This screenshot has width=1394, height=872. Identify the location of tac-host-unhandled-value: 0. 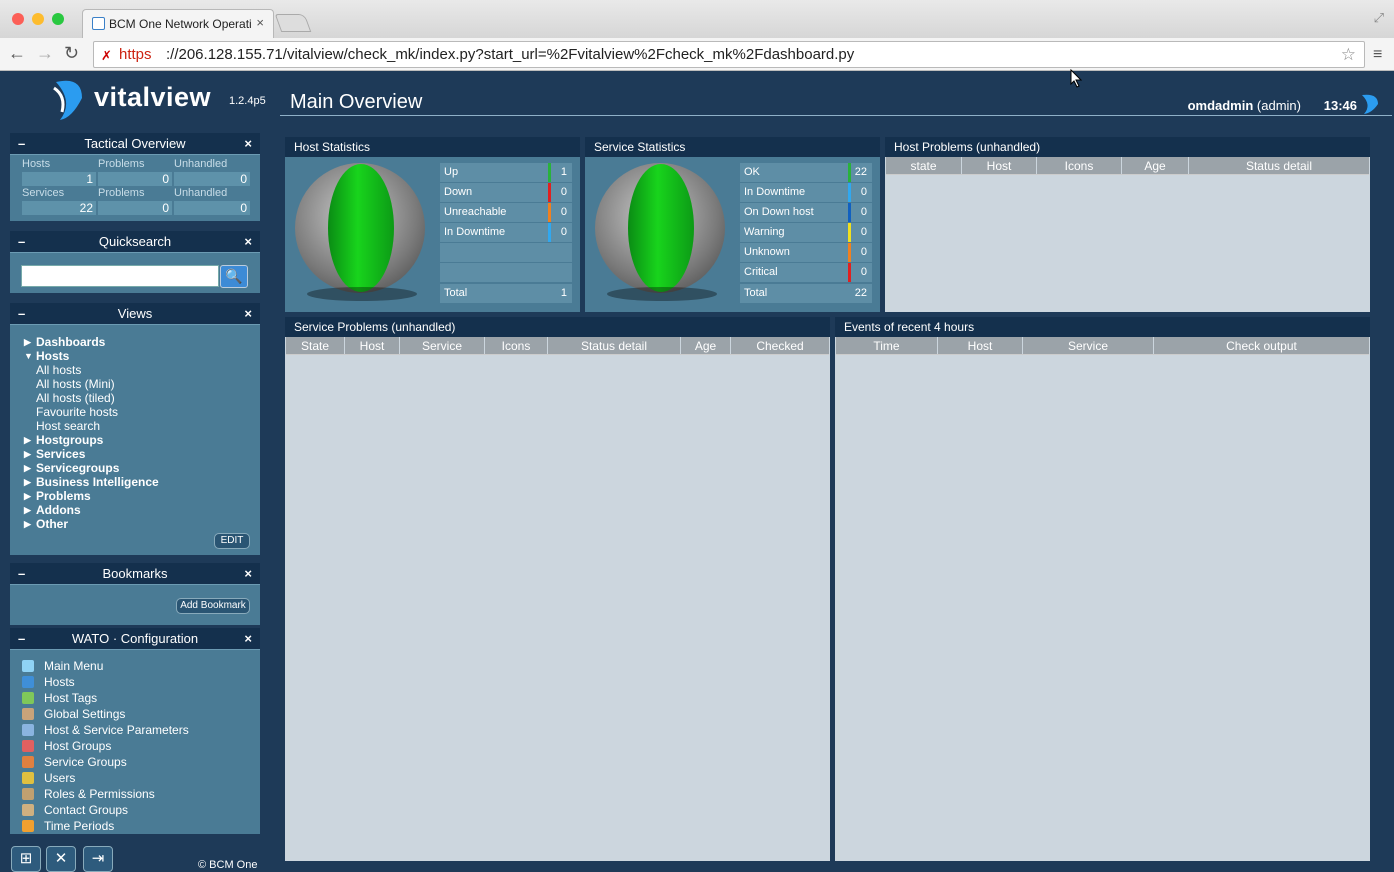
(212, 179).